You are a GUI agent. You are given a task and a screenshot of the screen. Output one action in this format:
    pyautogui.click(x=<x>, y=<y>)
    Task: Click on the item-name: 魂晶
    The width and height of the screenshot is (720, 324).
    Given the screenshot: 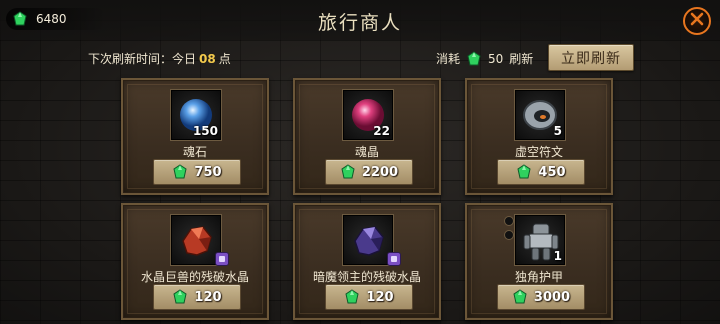 What is the action you would take?
    pyautogui.click(x=366, y=152)
    